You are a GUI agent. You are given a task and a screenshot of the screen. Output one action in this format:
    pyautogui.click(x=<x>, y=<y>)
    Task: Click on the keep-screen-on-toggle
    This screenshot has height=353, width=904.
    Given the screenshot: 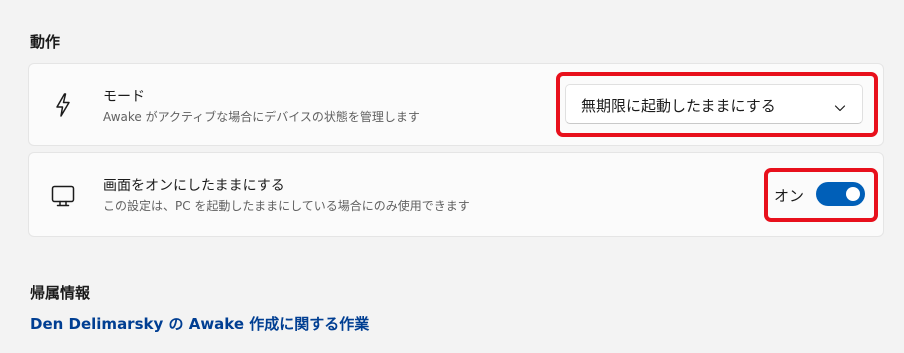 What is the action you would take?
    pyautogui.click(x=840, y=194)
    